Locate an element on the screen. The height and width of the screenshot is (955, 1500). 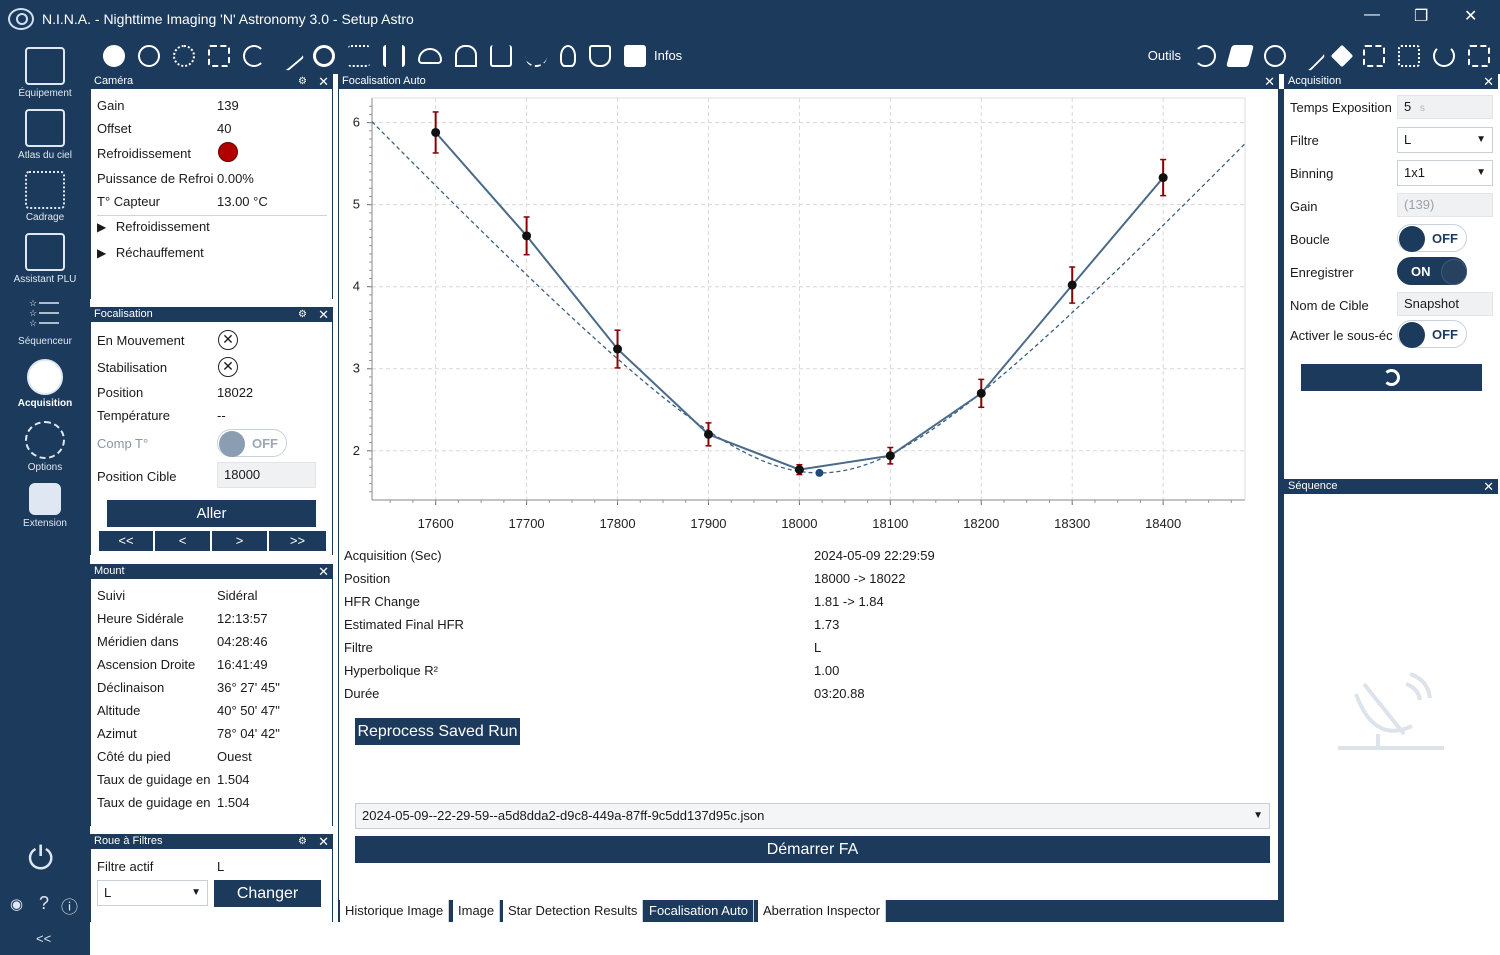
mount-row-value: 12:13:57 is located at coordinates (242, 618).